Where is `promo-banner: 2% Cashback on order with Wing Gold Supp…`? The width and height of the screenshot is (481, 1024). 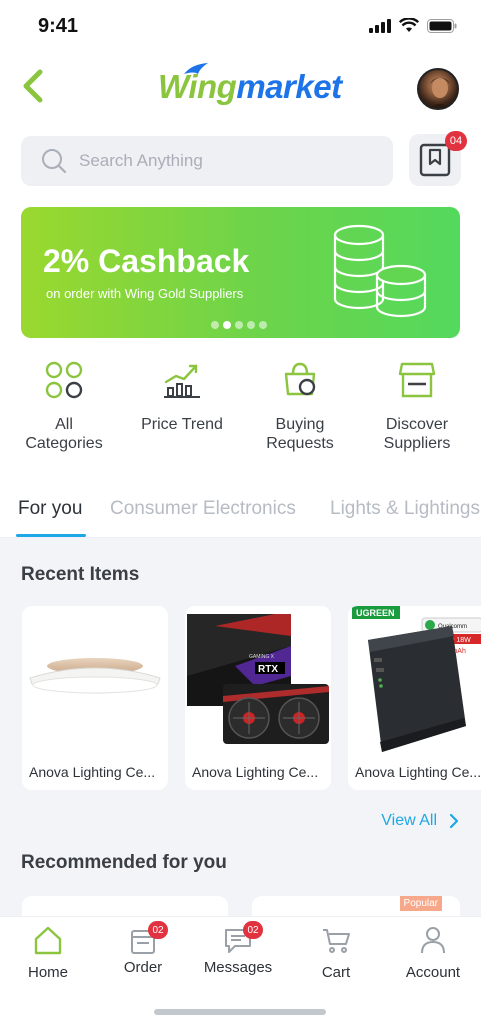 promo-banner: 2% Cashback on order with Wing Gold Supp… is located at coordinates (240, 272).